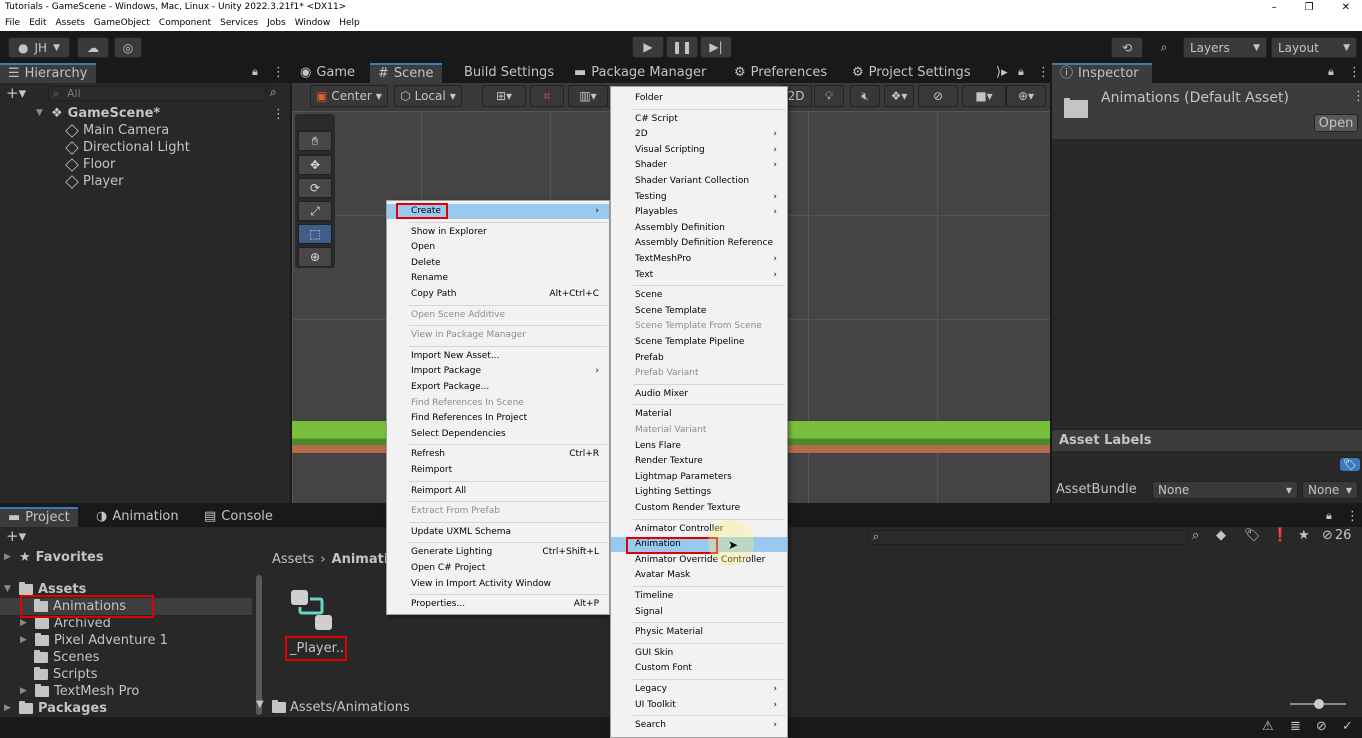 This screenshot has height=738, width=1362. What do you see at coordinates (699, 197) in the screenshot?
I see `create-menu-item-testing: Testing ›` at bounding box center [699, 197].